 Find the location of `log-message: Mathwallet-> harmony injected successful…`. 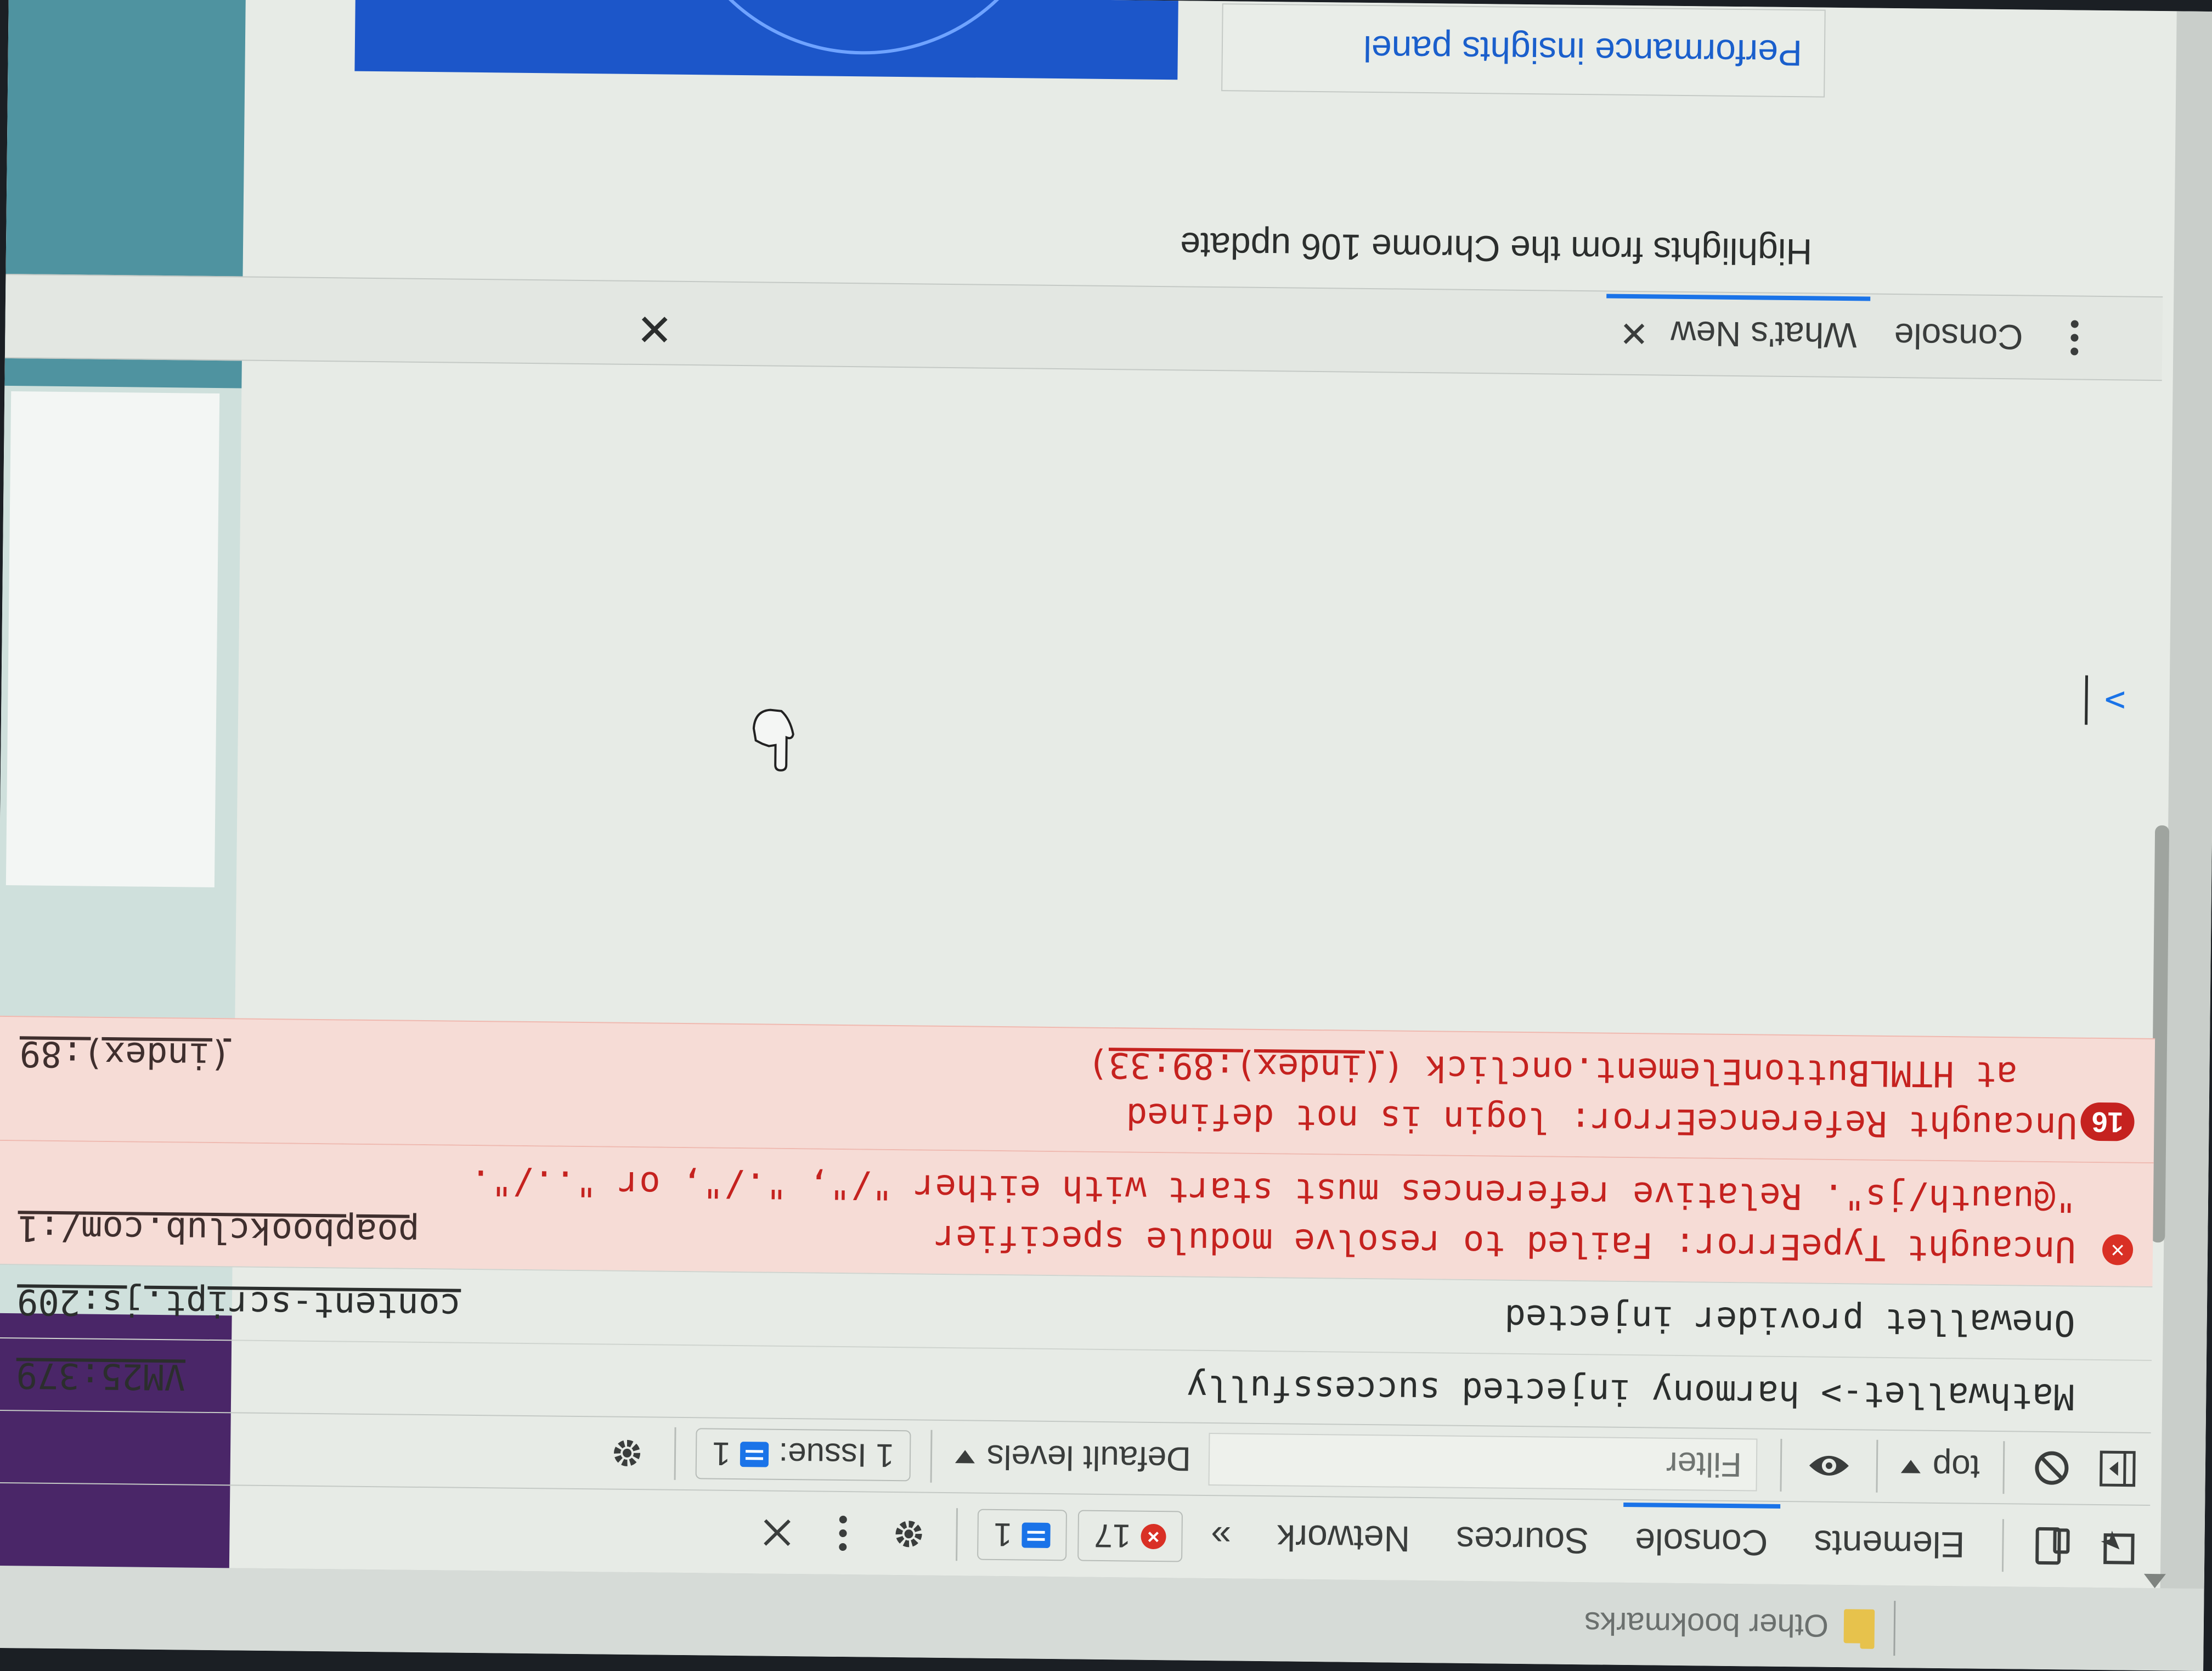

log-message: Mathwallet-> harmony injected successful… is located at coordinates (1630, 1391).